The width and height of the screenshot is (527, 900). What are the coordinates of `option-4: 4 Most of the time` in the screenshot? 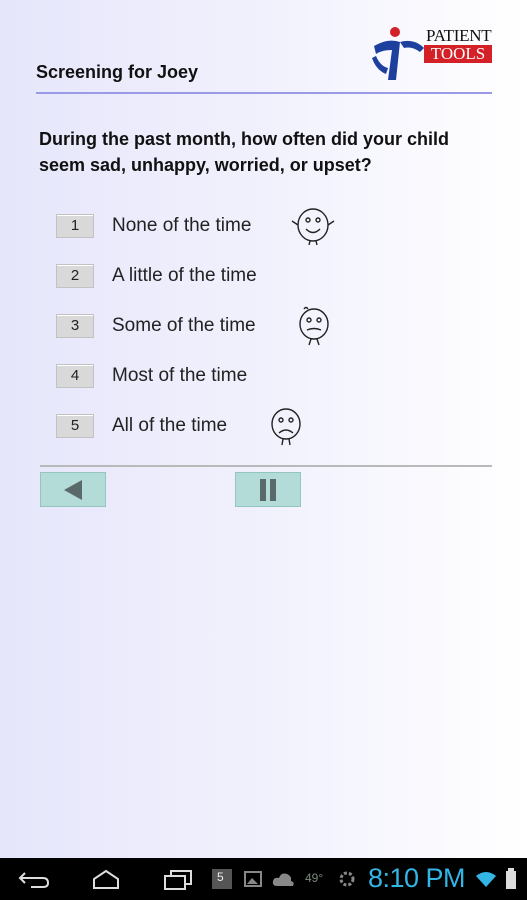 It's located at (236, 376).